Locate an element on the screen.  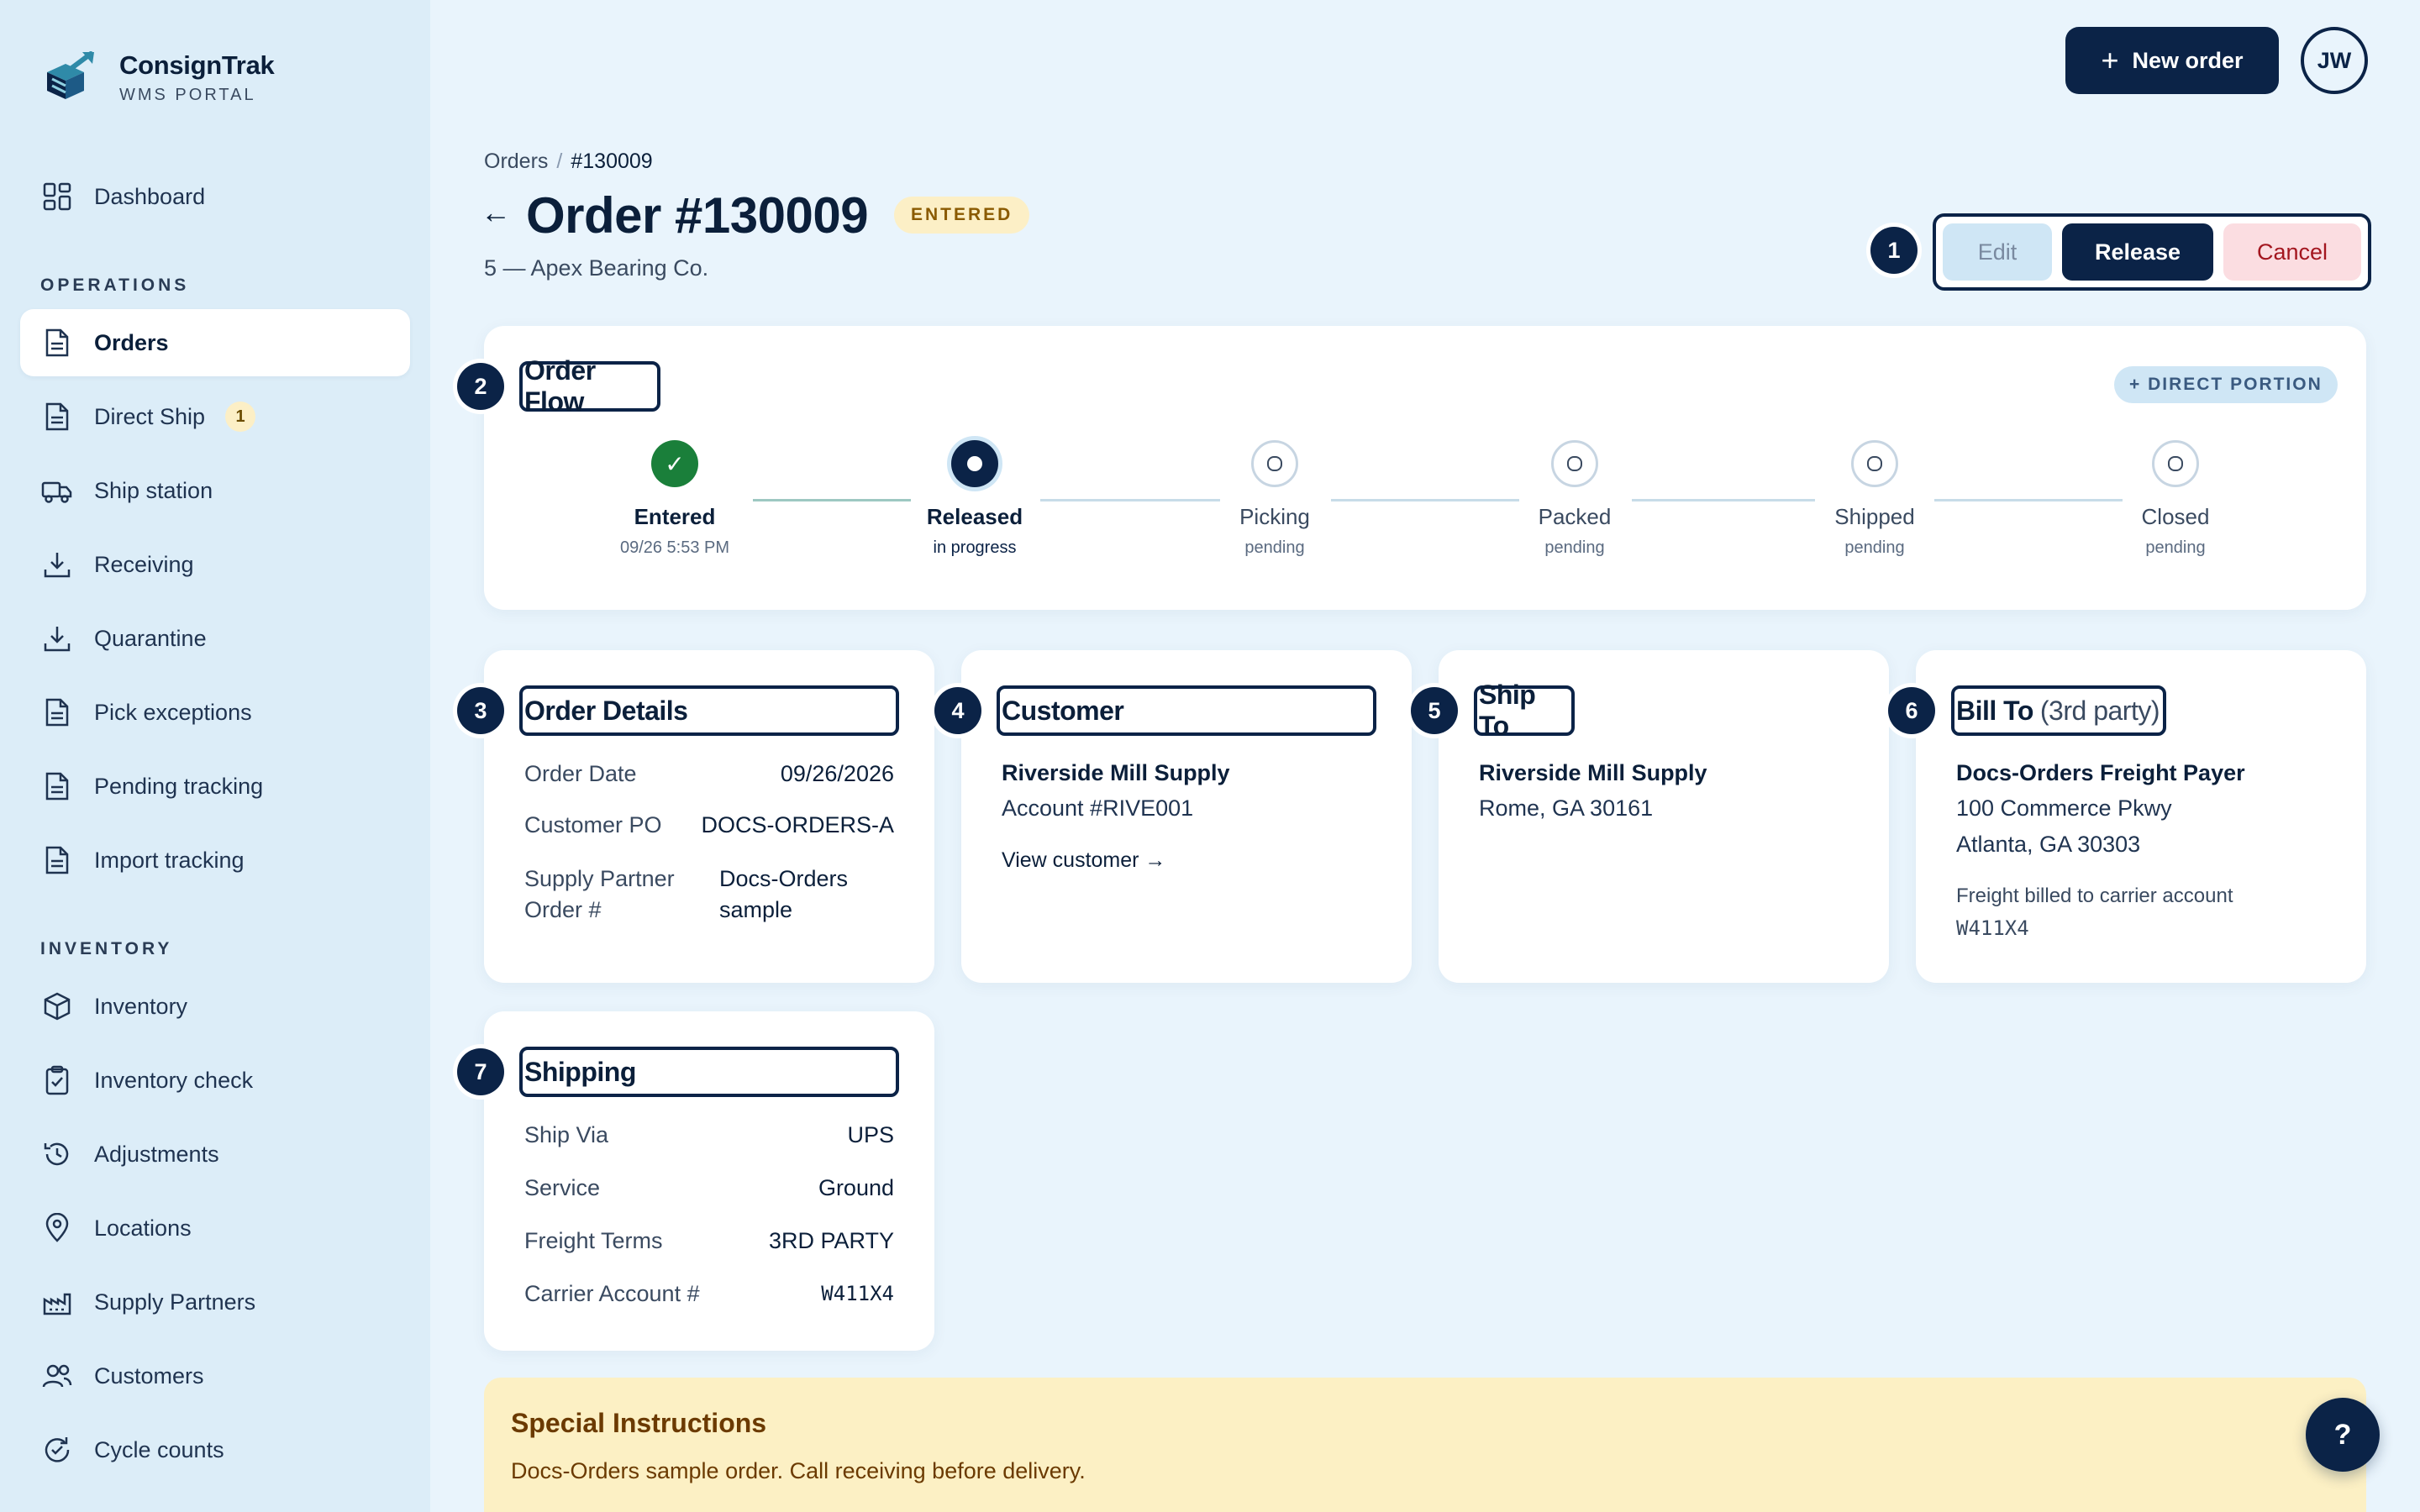
bill-to-title: Bill To (3rd party) is located at coordinates (2058, 710).